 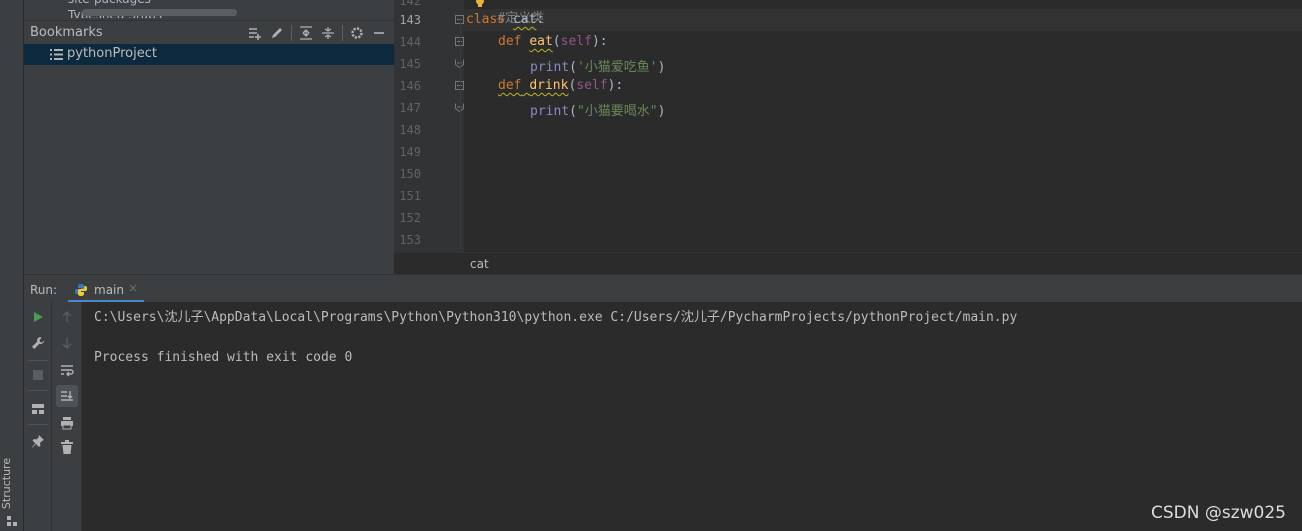 I want to click on bookmarks-toolbar, so click(x=317, y=33).